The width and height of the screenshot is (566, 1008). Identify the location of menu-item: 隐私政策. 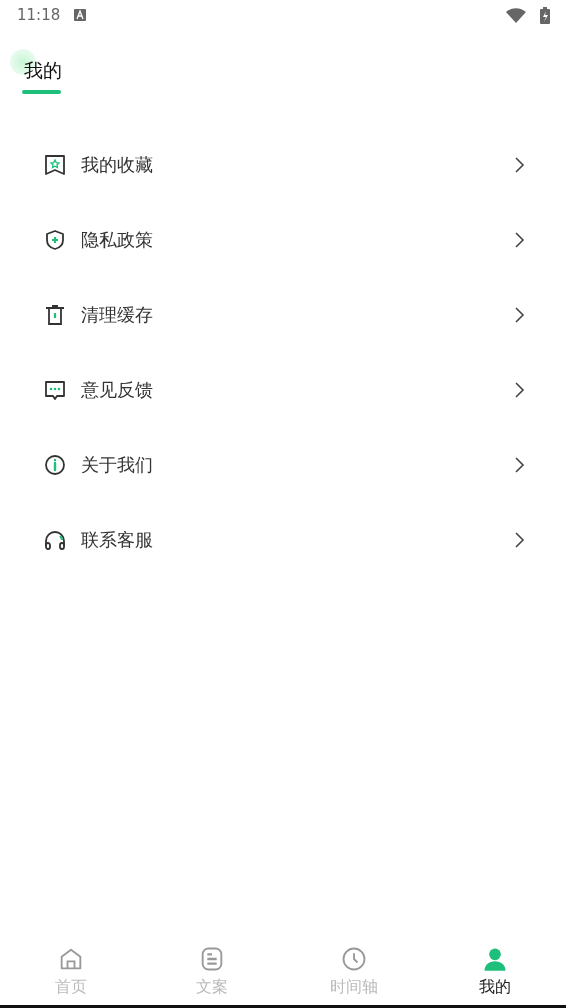
(283, 239).